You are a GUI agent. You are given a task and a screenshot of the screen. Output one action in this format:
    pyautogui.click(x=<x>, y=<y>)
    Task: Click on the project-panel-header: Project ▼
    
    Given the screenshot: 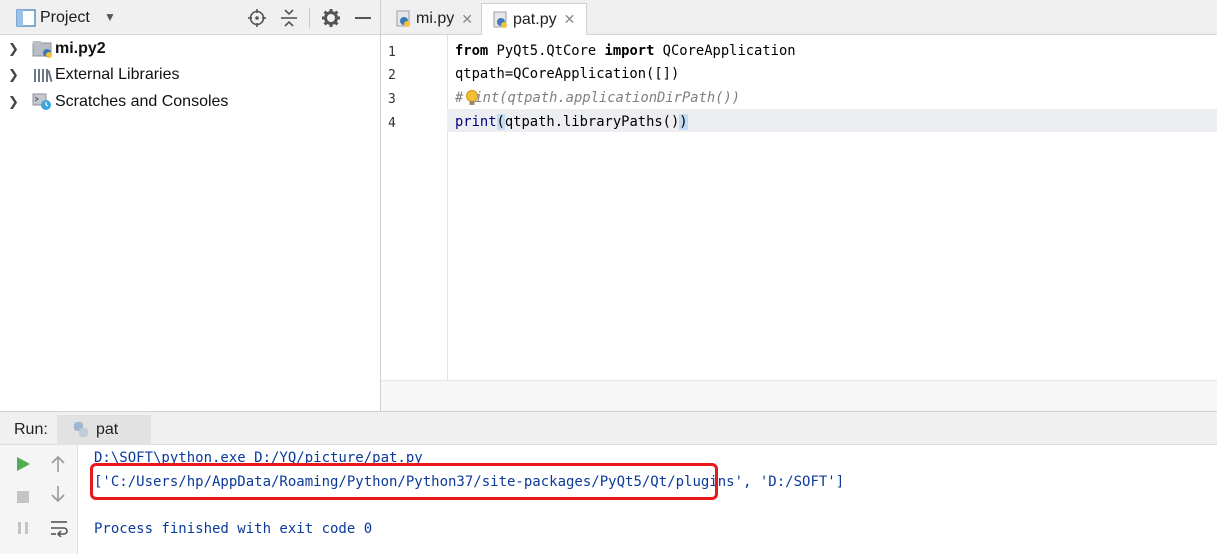 What is the action you would take?
    pyautogui.click(x=190, y=17)
    